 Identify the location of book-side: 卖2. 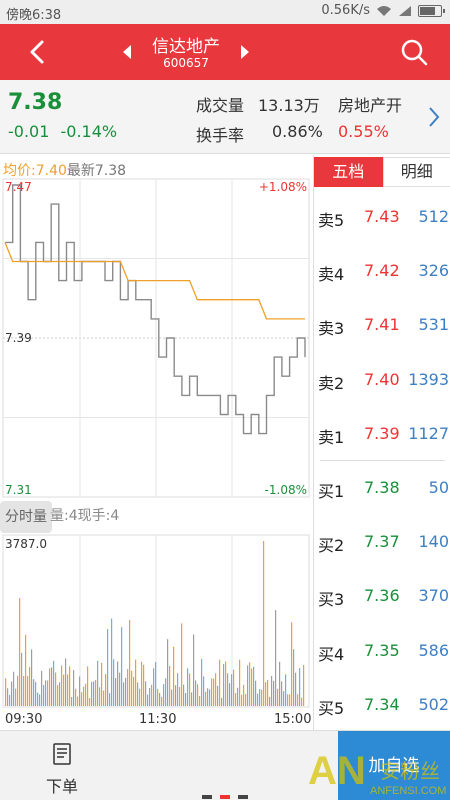
(331, 383).